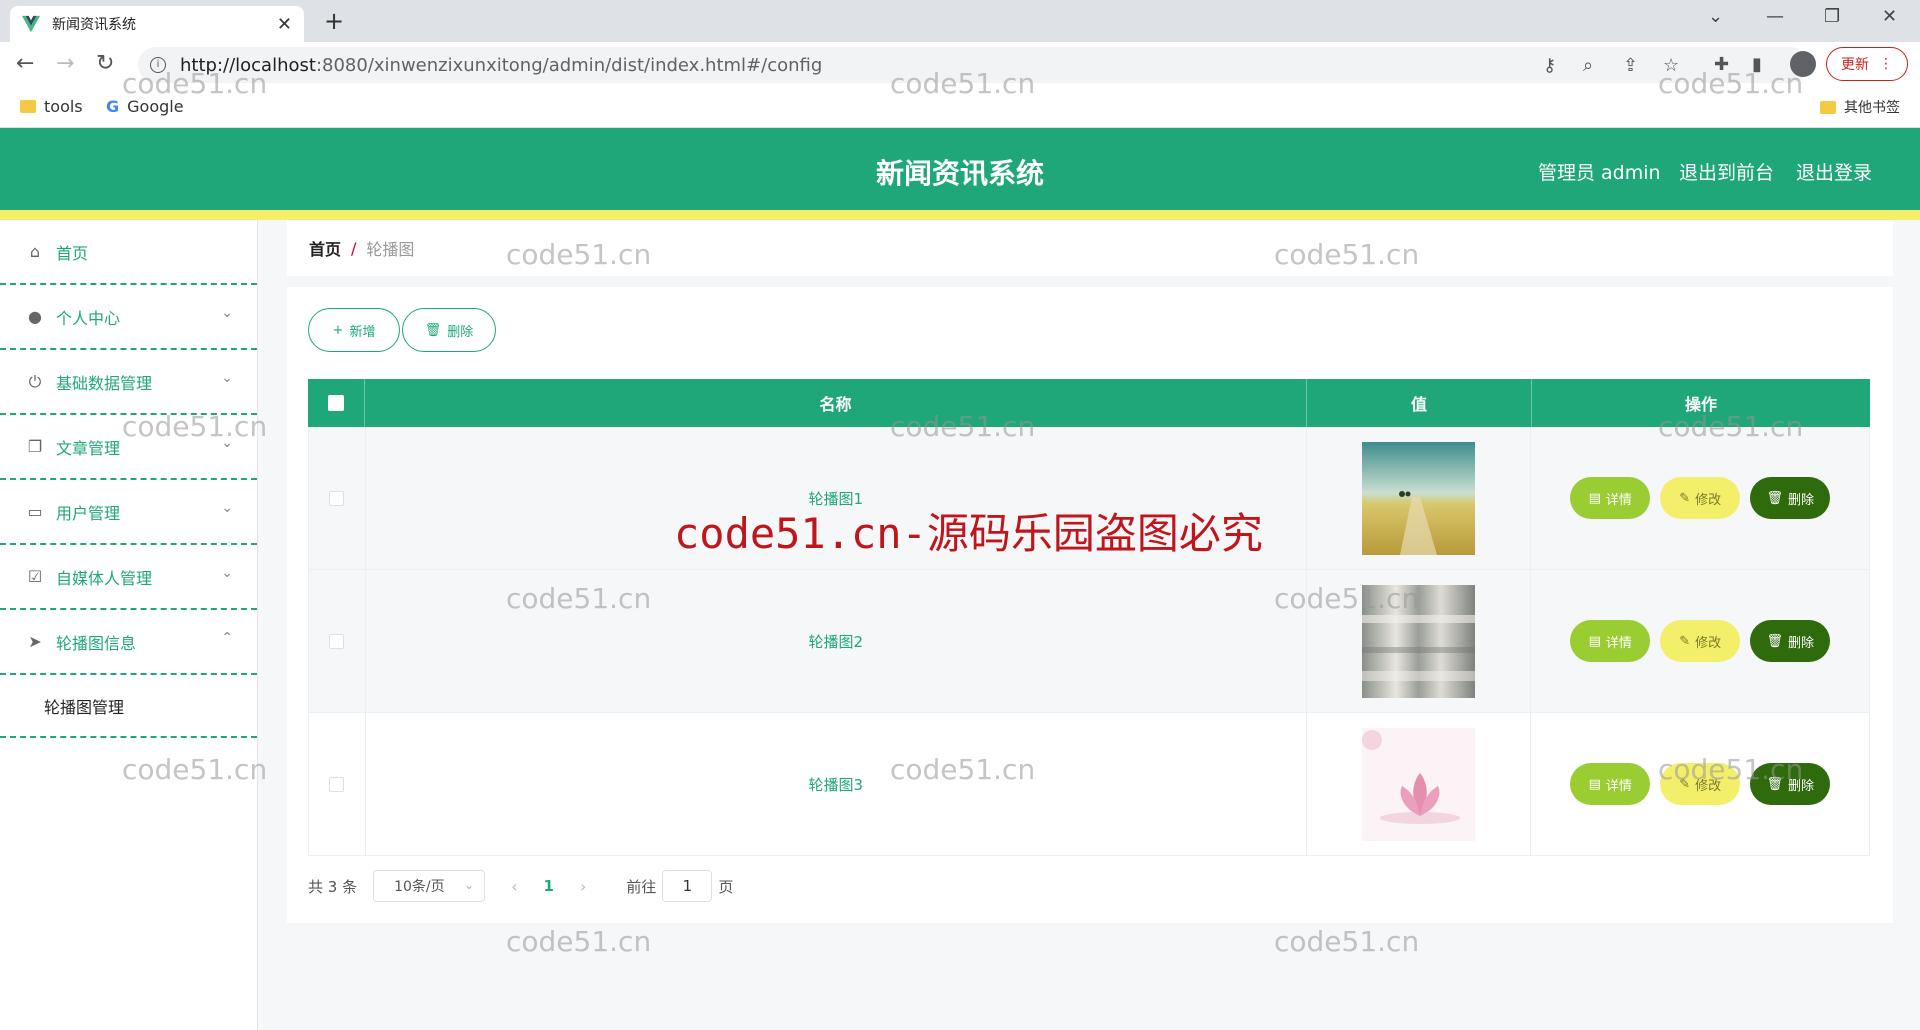 The height and width of the screenshot is (1030, 1920). What do you see at coordinates (1867, 64) in the screenshot?
I see `update-button: 更新 ⋮` at bounding box center [1867, 64].